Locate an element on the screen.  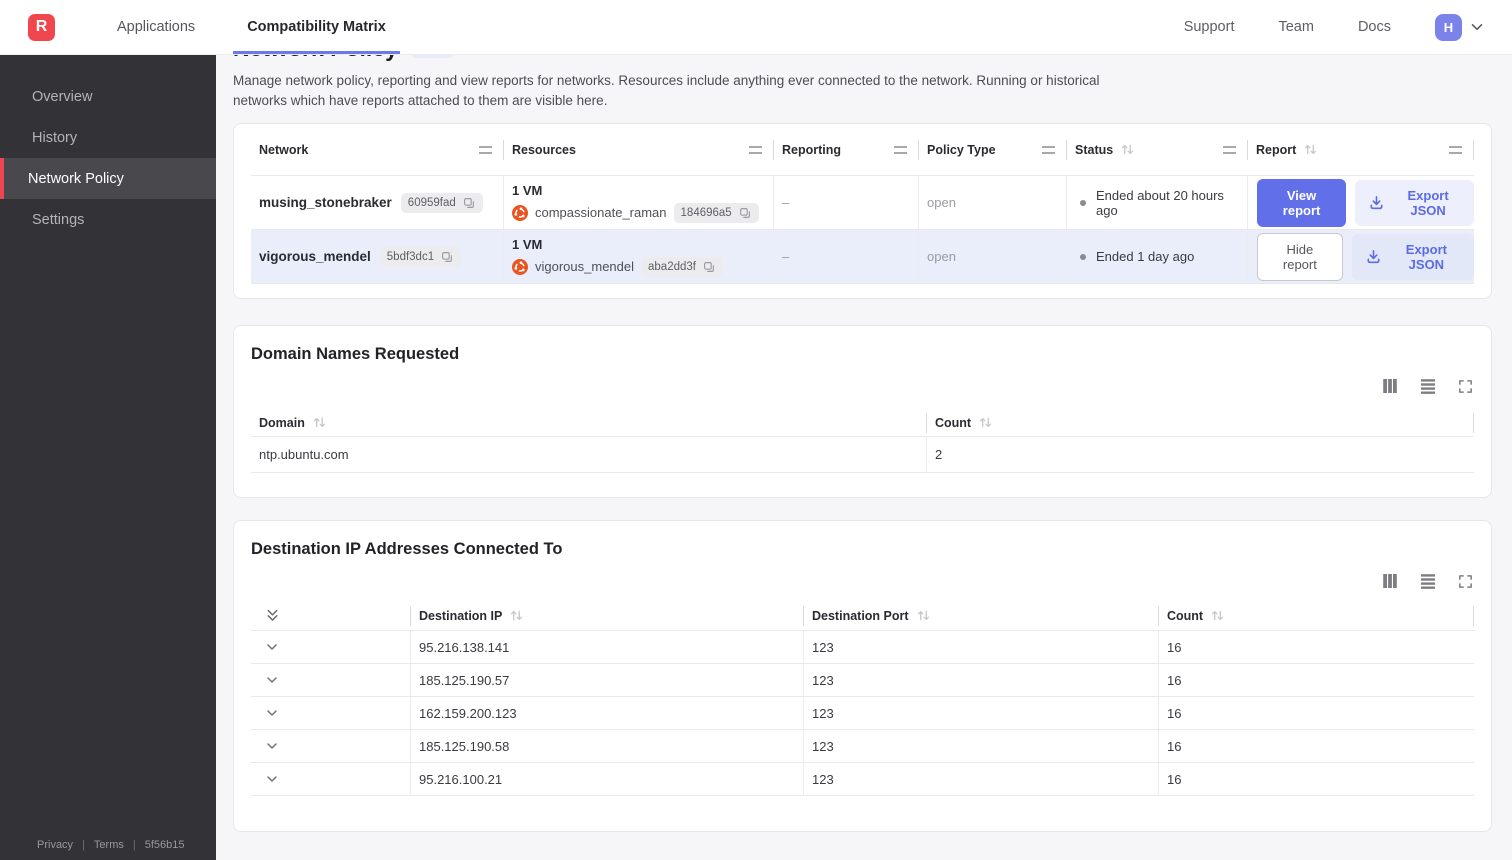
terms-link: Terms is located at coordinates (109, 845).